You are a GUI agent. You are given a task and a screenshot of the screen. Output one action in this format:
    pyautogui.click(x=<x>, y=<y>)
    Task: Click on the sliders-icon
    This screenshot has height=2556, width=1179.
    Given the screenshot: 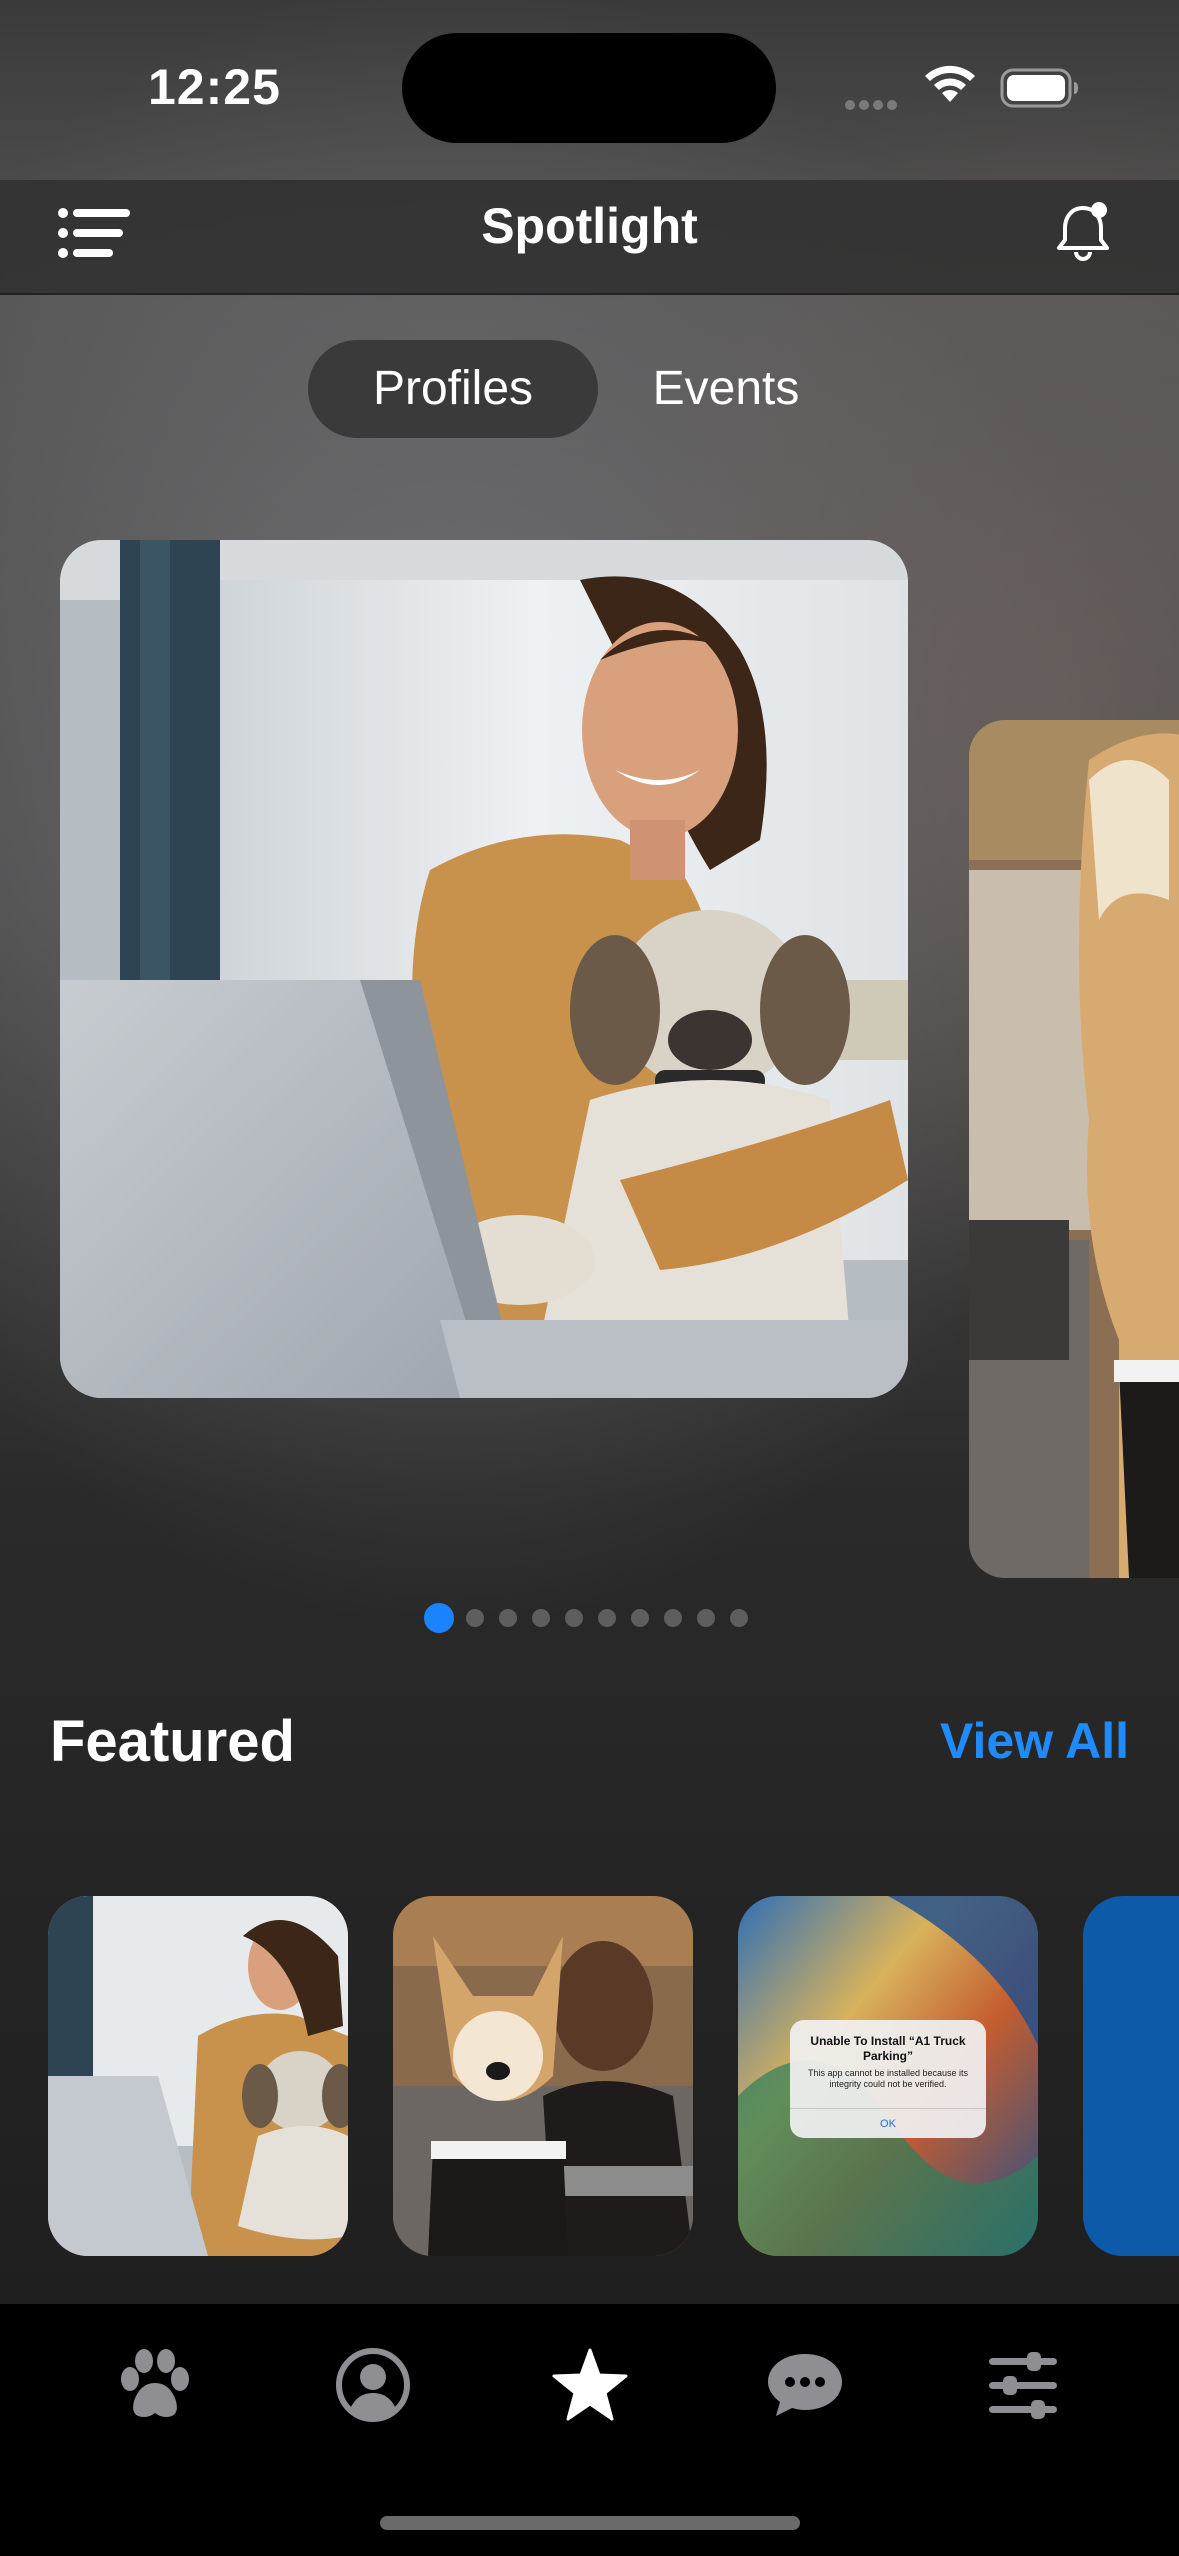 What is the action you would take?
    pyautogui.click(x=1023, y=2385)
    